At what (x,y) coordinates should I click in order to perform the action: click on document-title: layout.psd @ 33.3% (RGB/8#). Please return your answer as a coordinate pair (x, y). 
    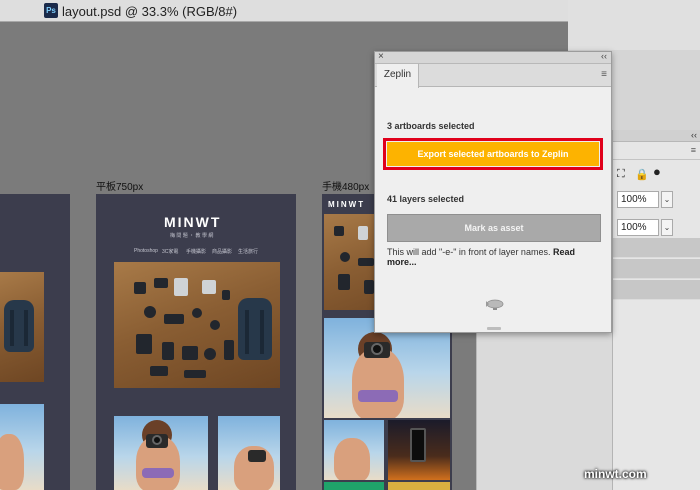
    Looking at the image, I should click on (150, 11).